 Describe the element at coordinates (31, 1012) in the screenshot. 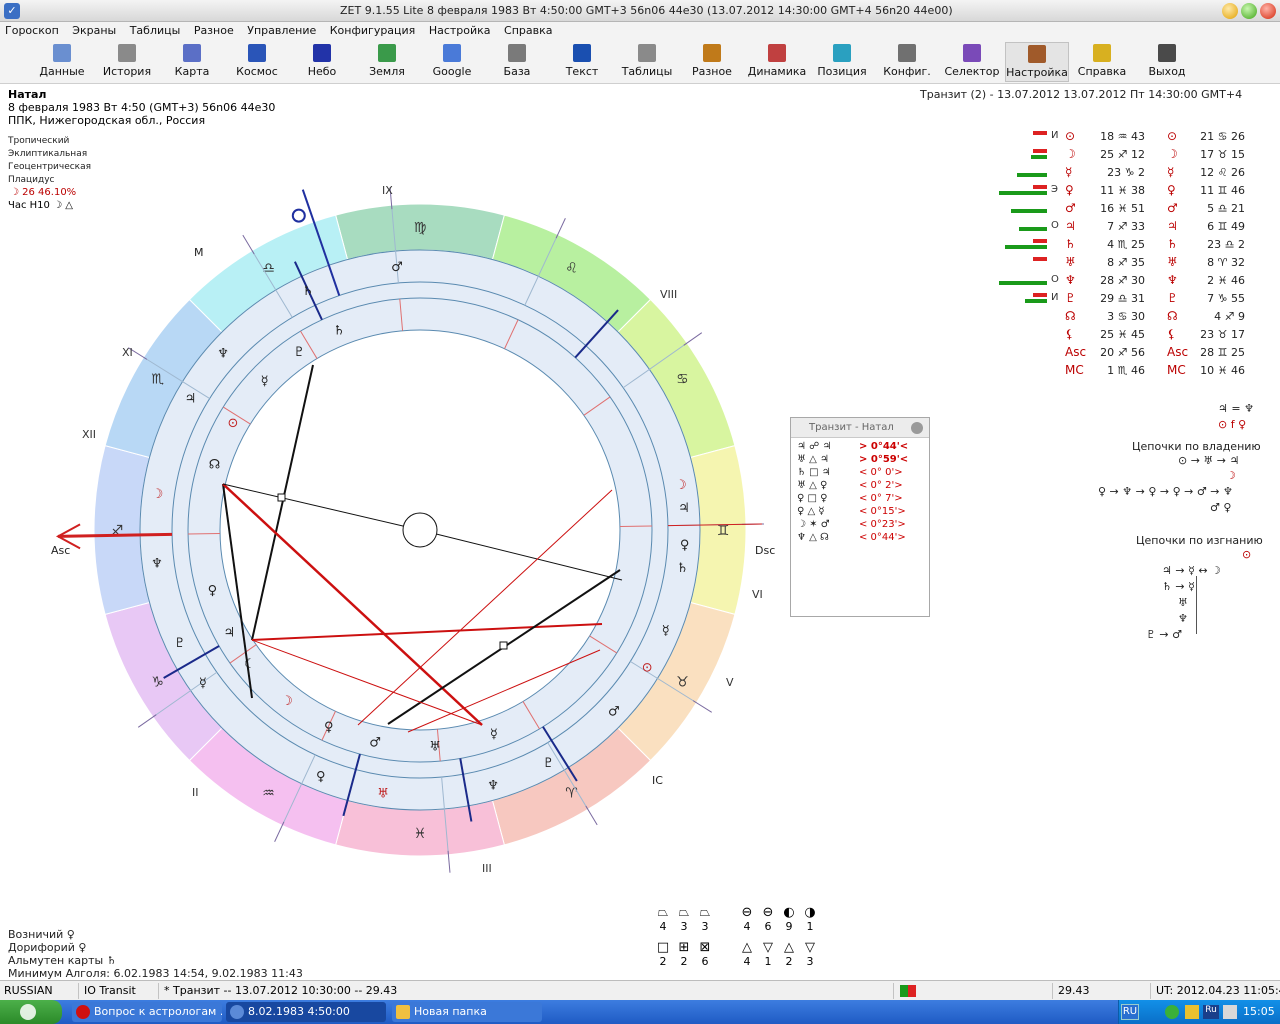

I see `start-button` at that location.